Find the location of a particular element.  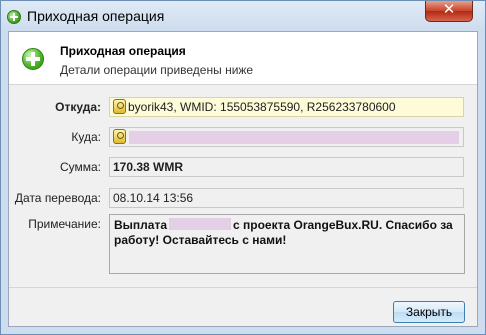

close-button: Закрыть is located at coordinates (429, 312).